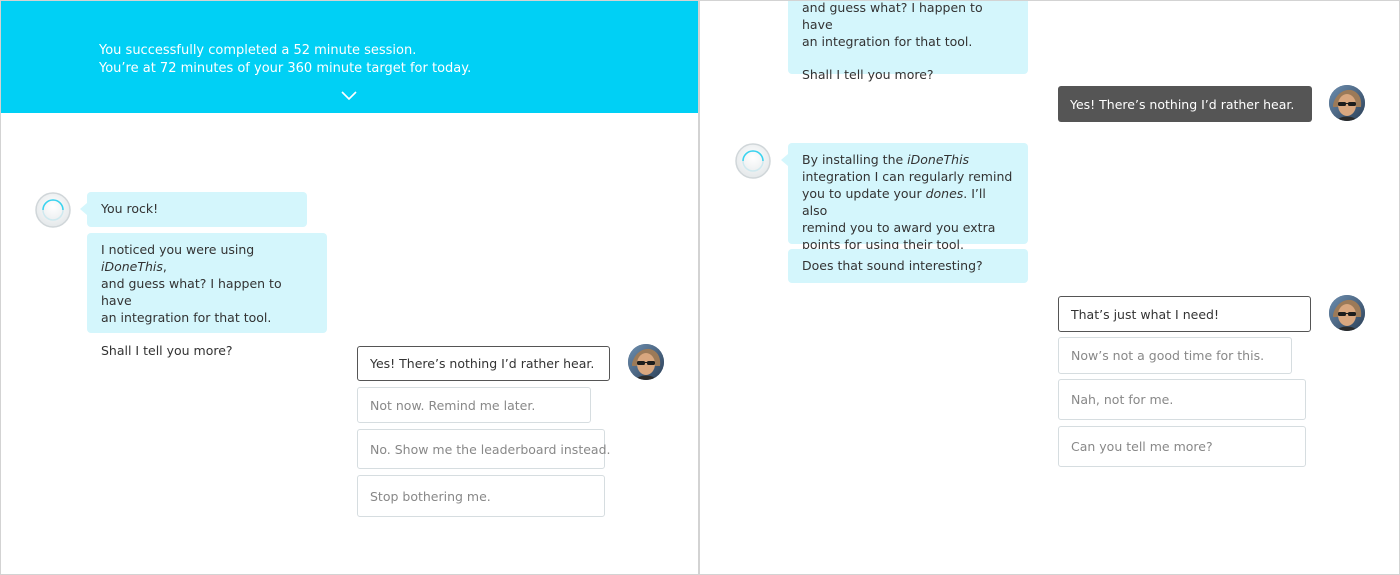 This screenshot has width=1400, height=575. I want to click on reply-option-just-what-i-need: That’s just what I need!, so click(1184, 314).